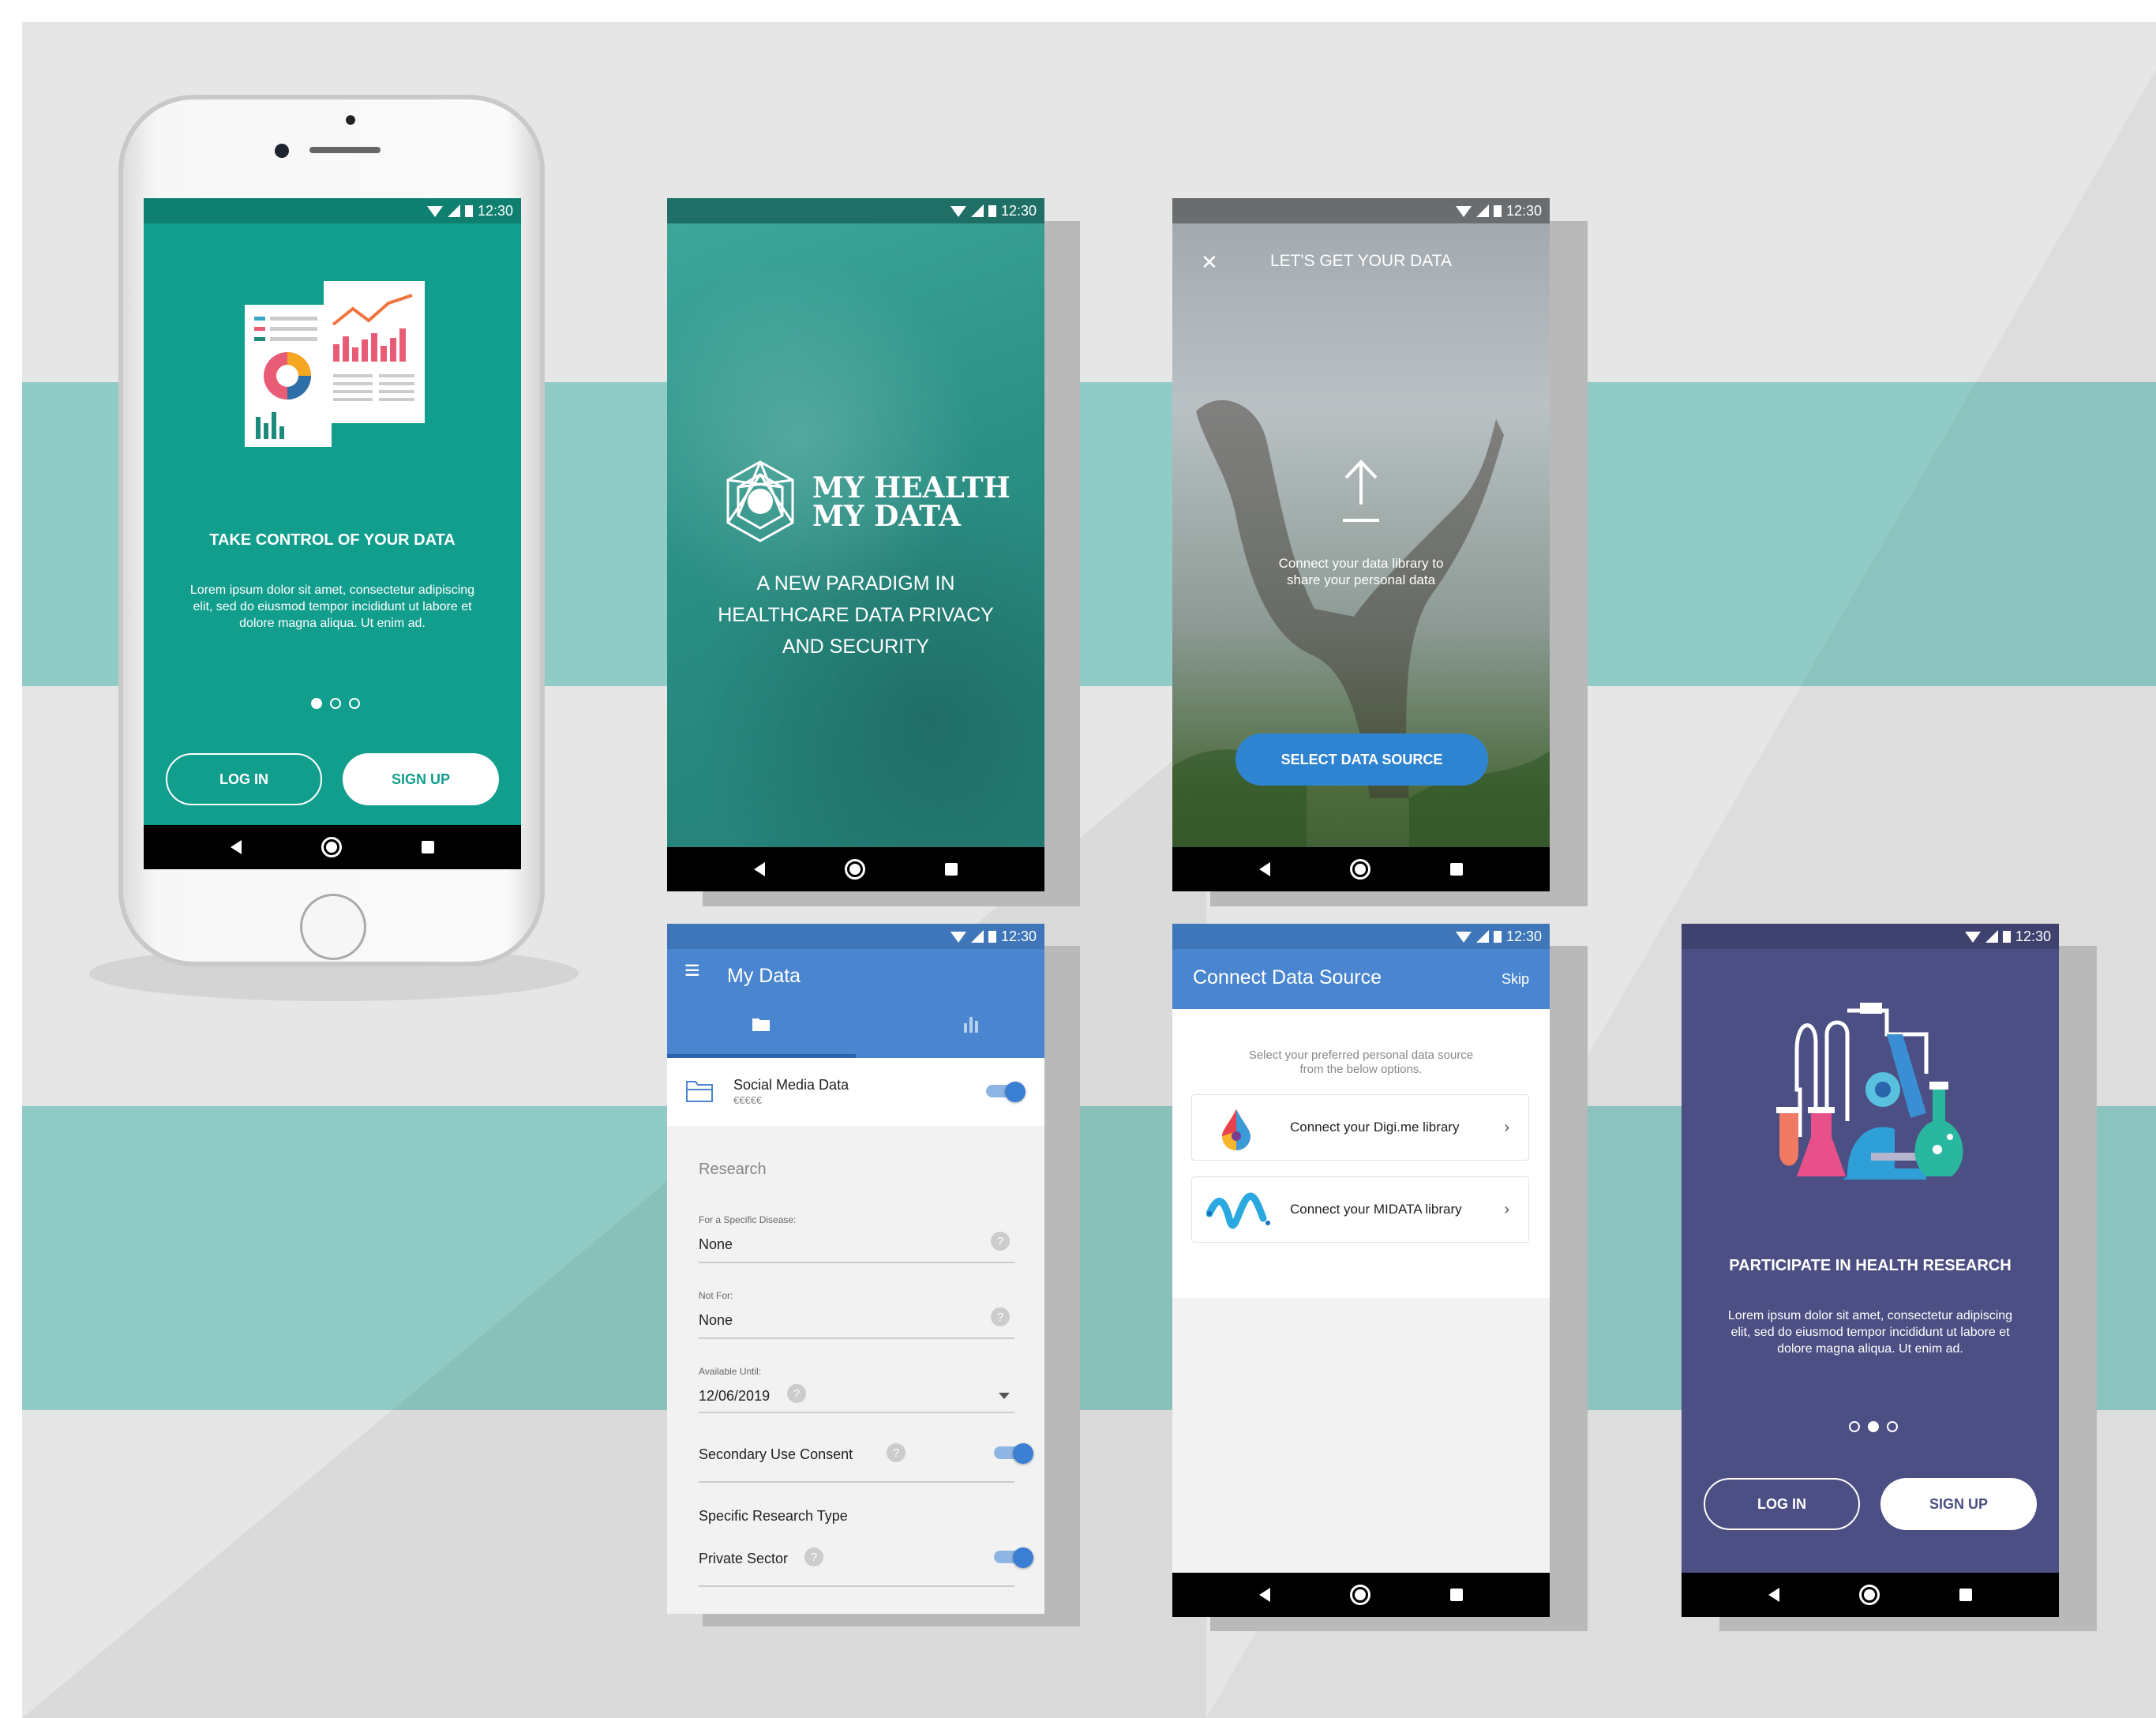 The width and height of the screenshot is (2156, 1718). Describe the element at coordinates (692, 971) in the screenshot. I see `menu-icon: ≡` at that location.